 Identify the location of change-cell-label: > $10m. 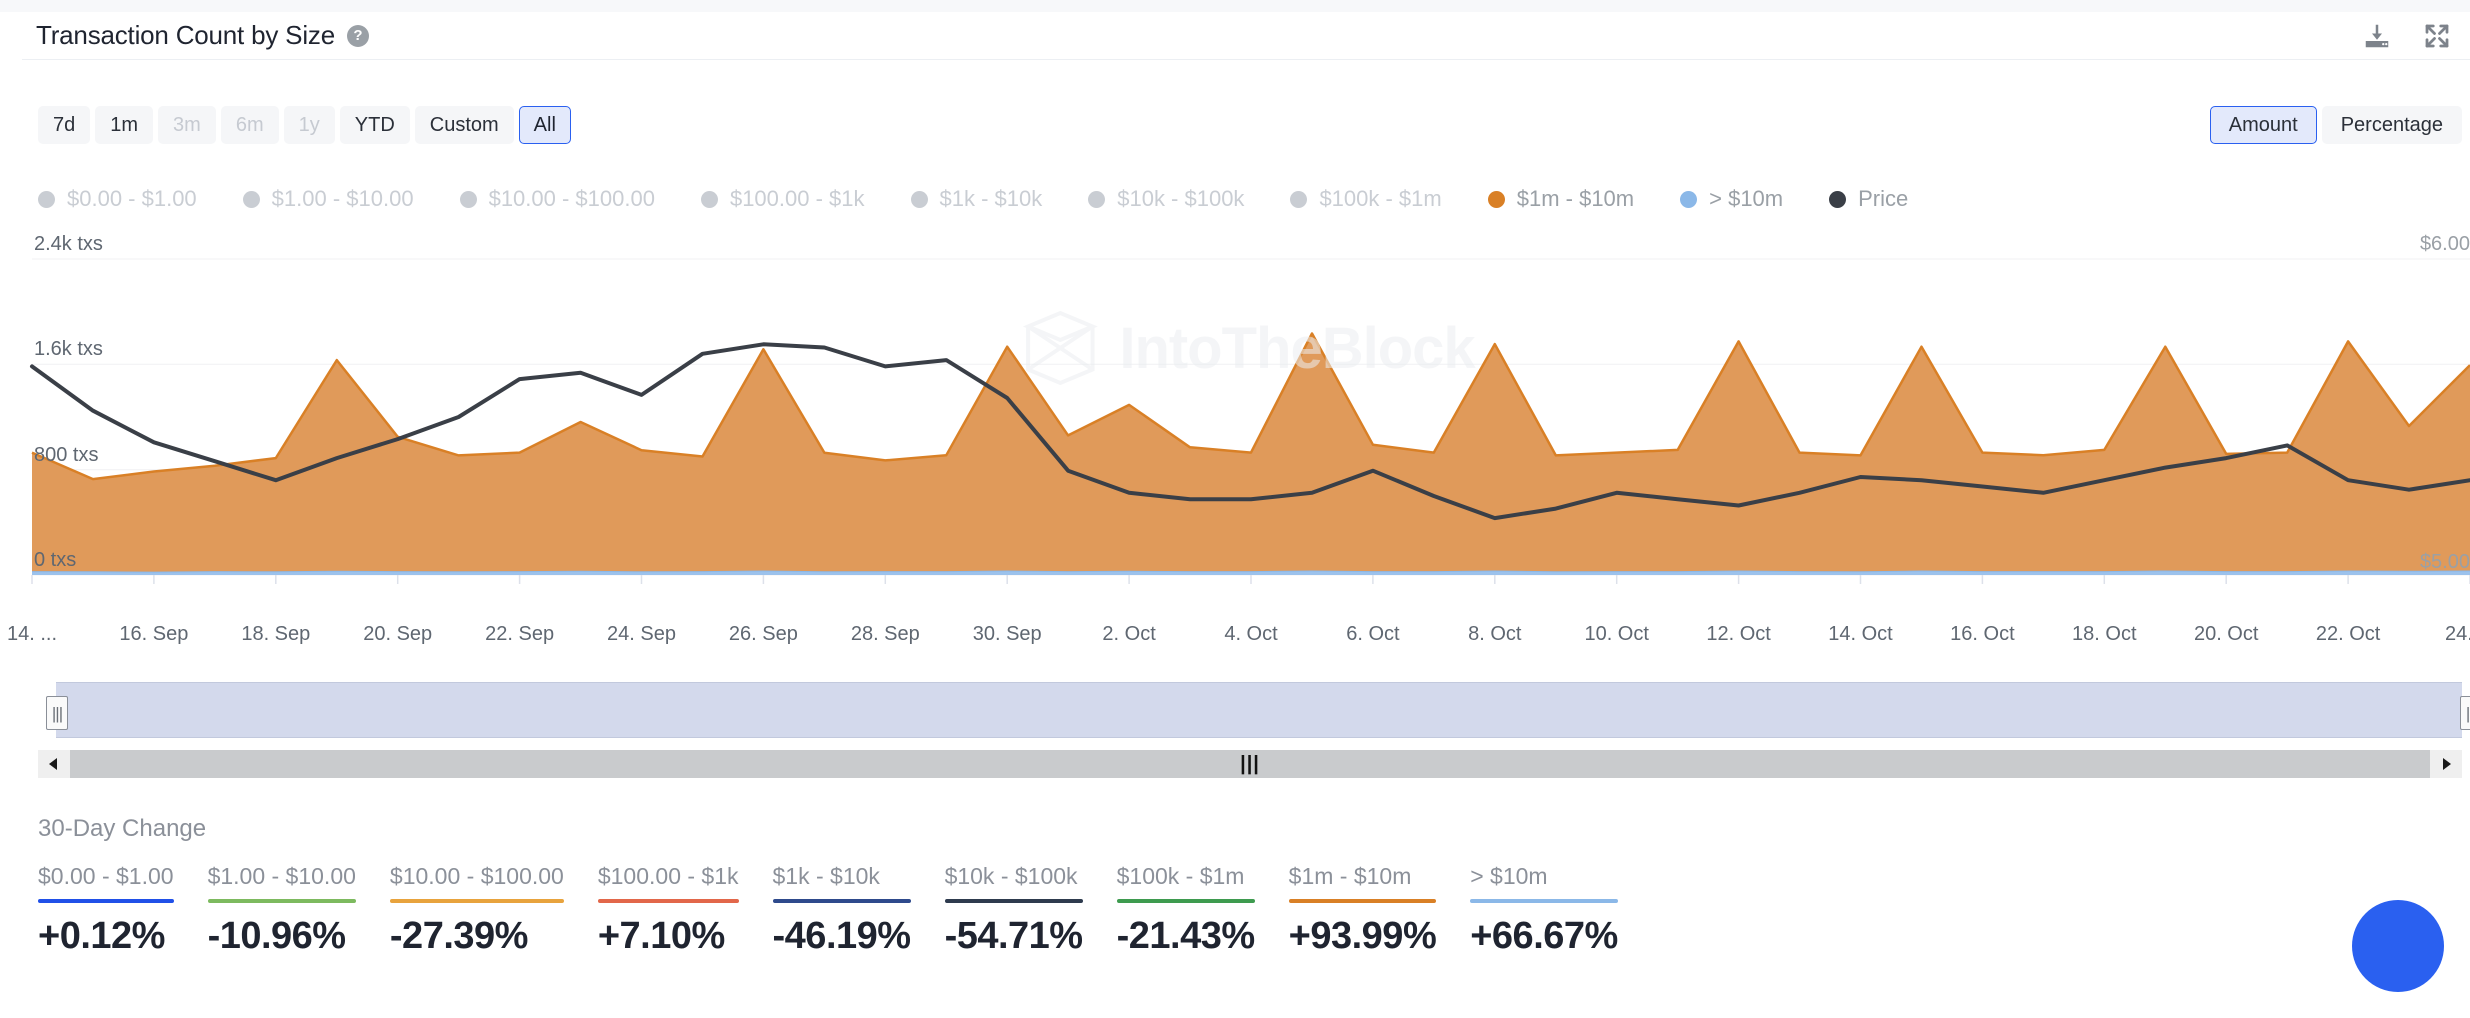
(1509, 876).